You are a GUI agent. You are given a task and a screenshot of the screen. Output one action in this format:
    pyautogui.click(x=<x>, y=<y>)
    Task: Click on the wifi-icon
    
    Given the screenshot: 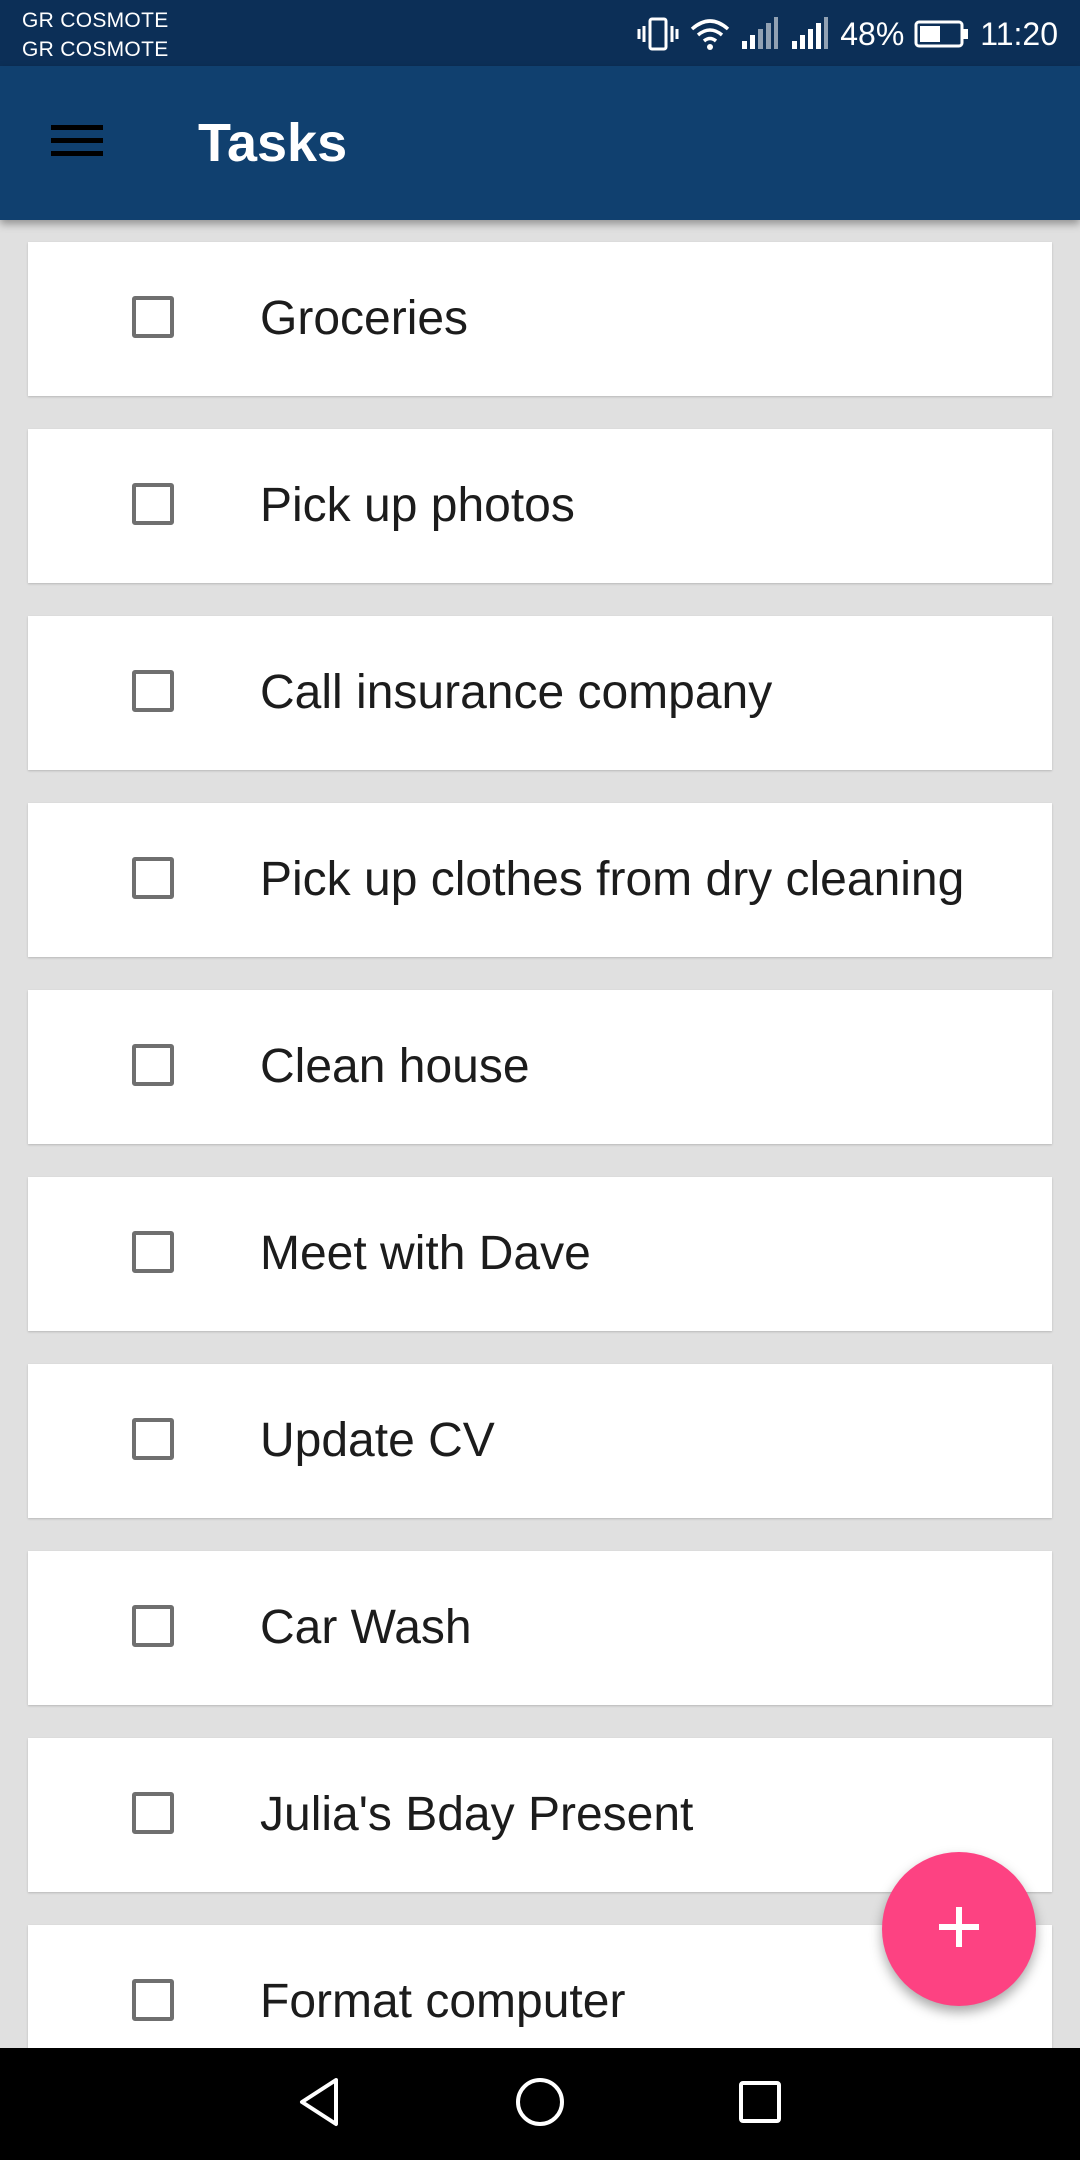 What is the action you would take?
    pyautogui.click(x=710, y=34)
    